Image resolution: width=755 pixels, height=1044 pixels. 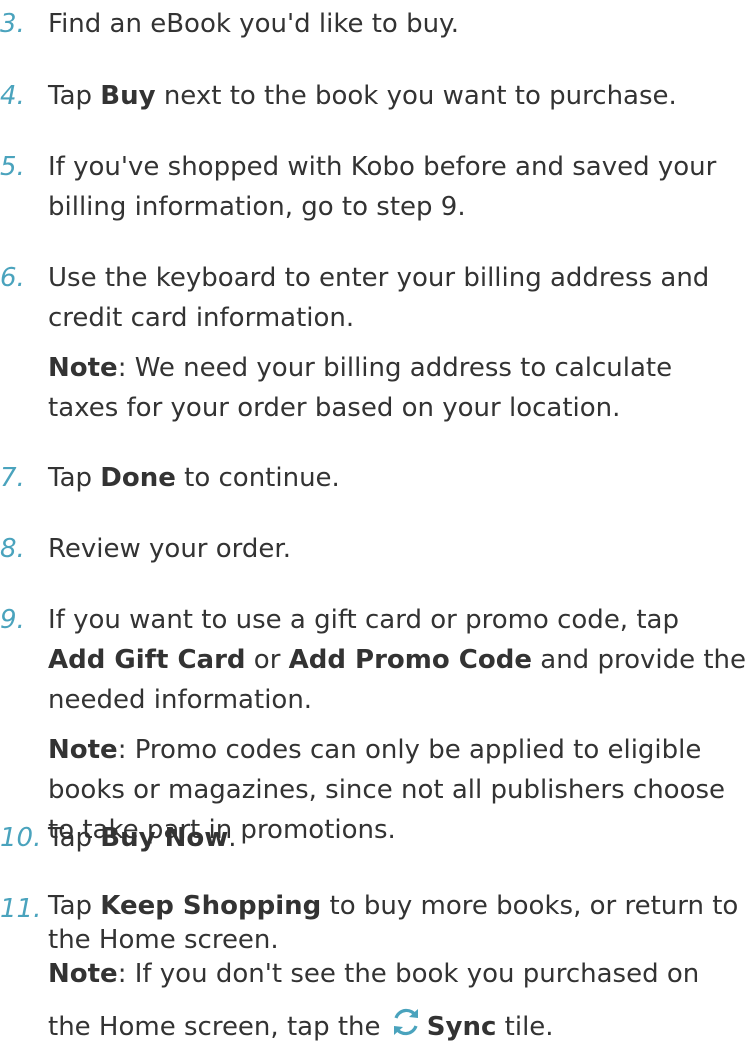 I want to click on text-run: needed information., so click(x=180, y=700).